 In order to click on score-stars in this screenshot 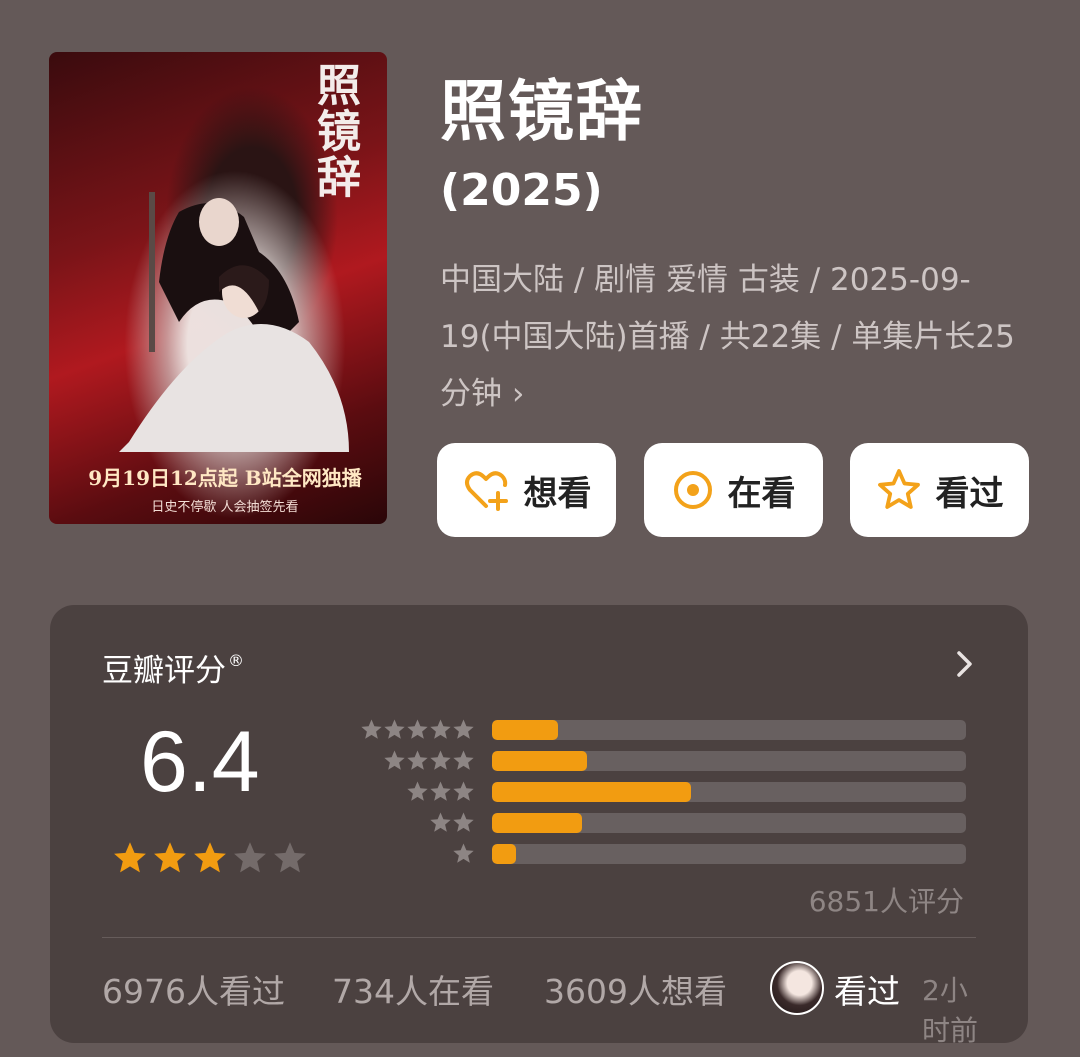, I will do `click(210, 858)`.